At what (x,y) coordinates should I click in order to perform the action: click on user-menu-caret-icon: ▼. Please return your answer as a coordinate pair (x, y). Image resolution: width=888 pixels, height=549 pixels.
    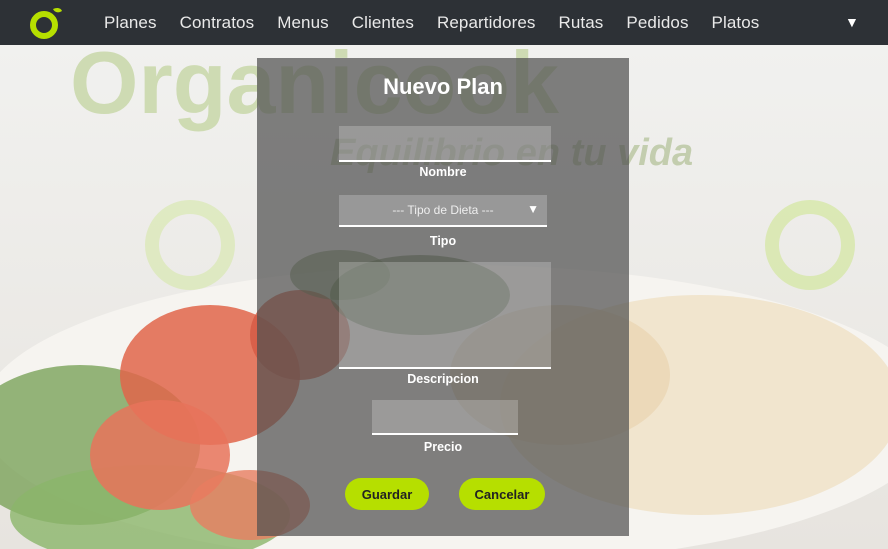
    Looking at the image, I should click on (852, 22).